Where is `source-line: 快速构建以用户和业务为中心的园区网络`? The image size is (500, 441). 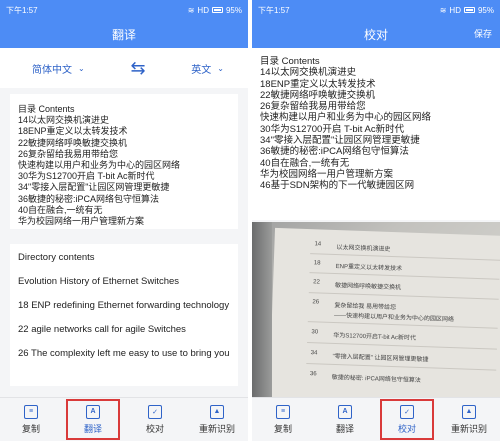
source-line: 快速构建以用户和业务为中心的园区网络 is located at coordinates (99, 165).